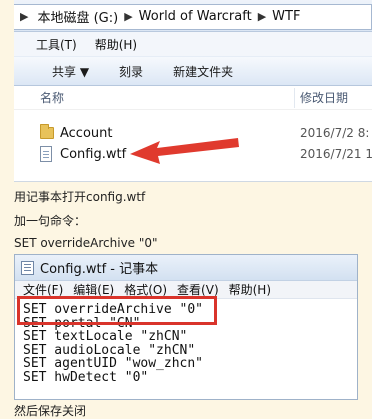  I want to click on share-button: 共享 ▼, so click(70, 71).